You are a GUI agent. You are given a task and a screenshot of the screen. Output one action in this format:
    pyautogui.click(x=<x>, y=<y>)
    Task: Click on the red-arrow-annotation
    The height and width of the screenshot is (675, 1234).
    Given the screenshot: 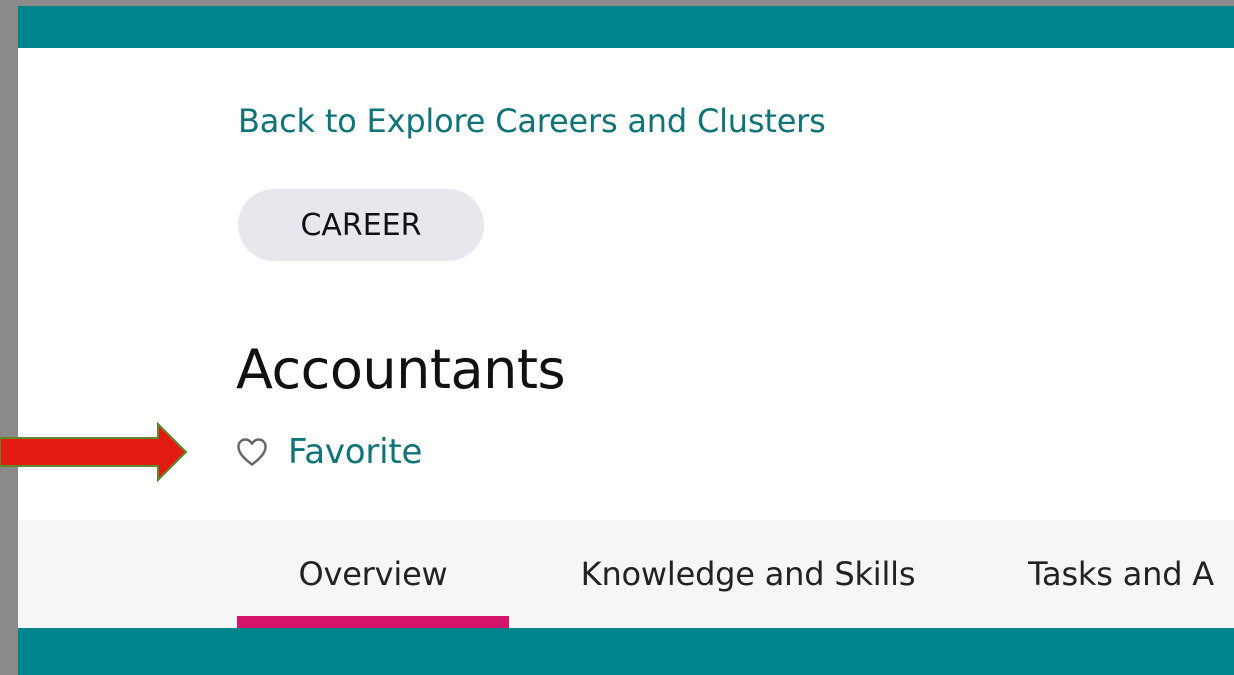 What is the action you would take?
    pyautogui.click(x=94, y=452)
    